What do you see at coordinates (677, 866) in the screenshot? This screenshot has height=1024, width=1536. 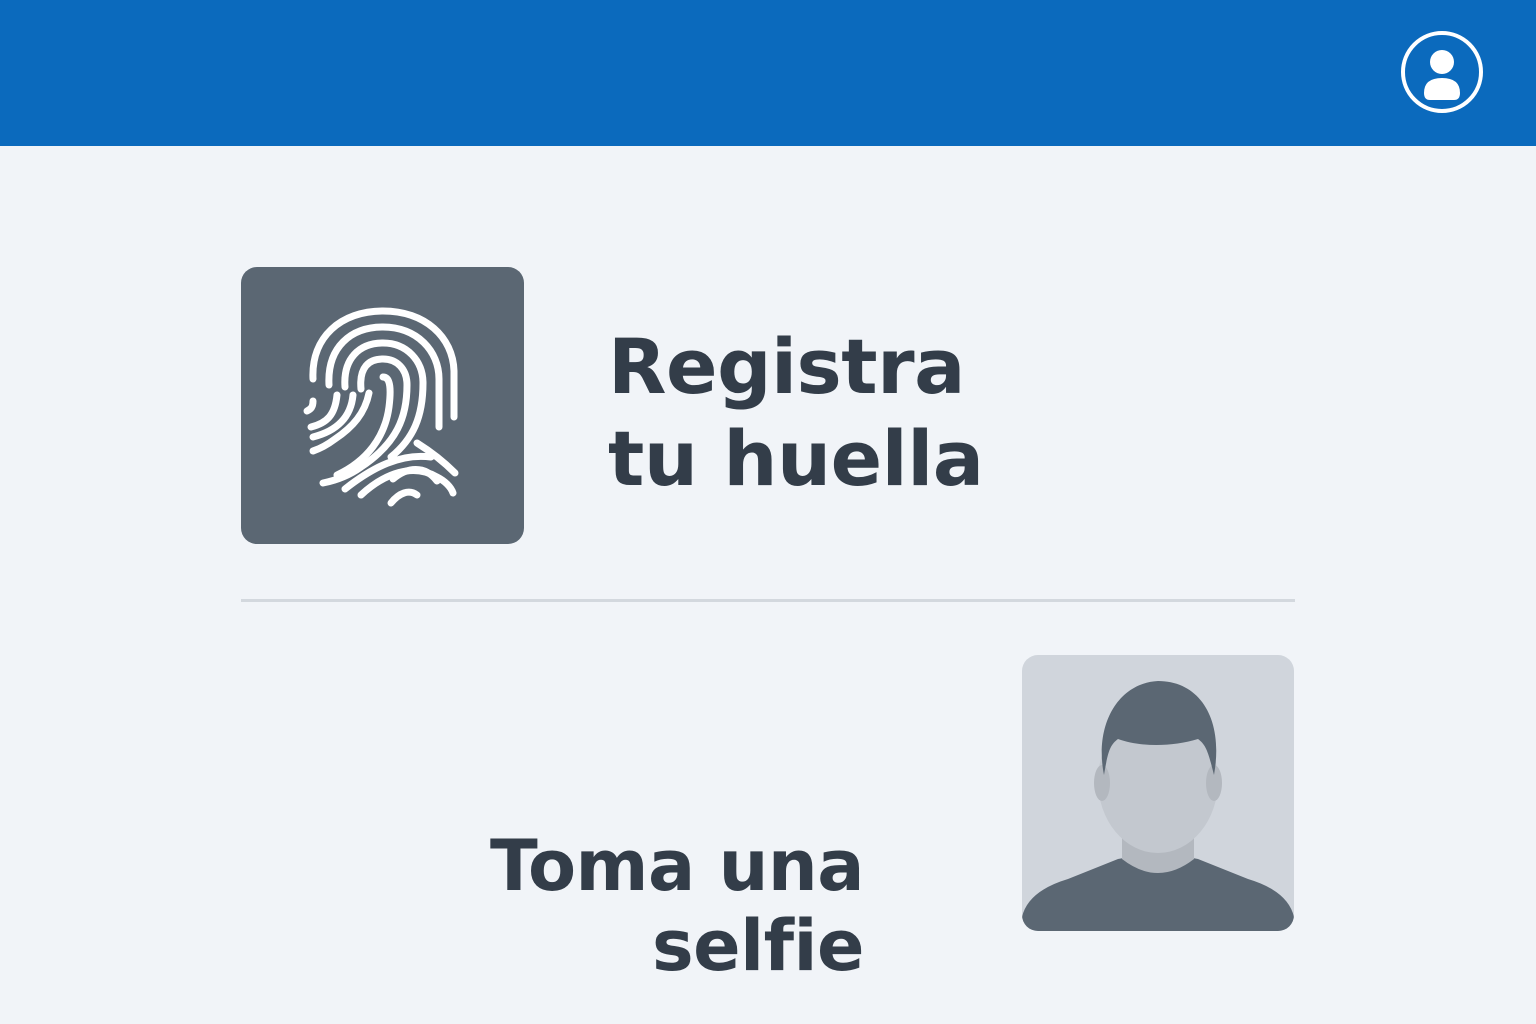 I see `selfie-label-line-1: Toma una` at bounding box center [677, 866].